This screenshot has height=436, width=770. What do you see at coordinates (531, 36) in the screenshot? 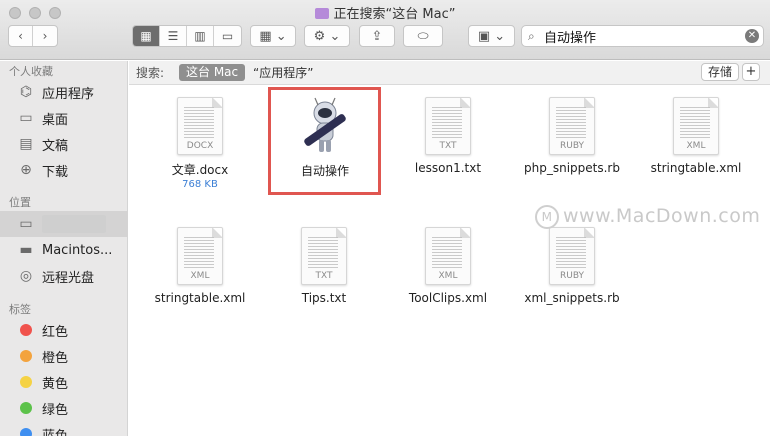
I see `search-icon: ⌕` at bounding box center [531, 36].